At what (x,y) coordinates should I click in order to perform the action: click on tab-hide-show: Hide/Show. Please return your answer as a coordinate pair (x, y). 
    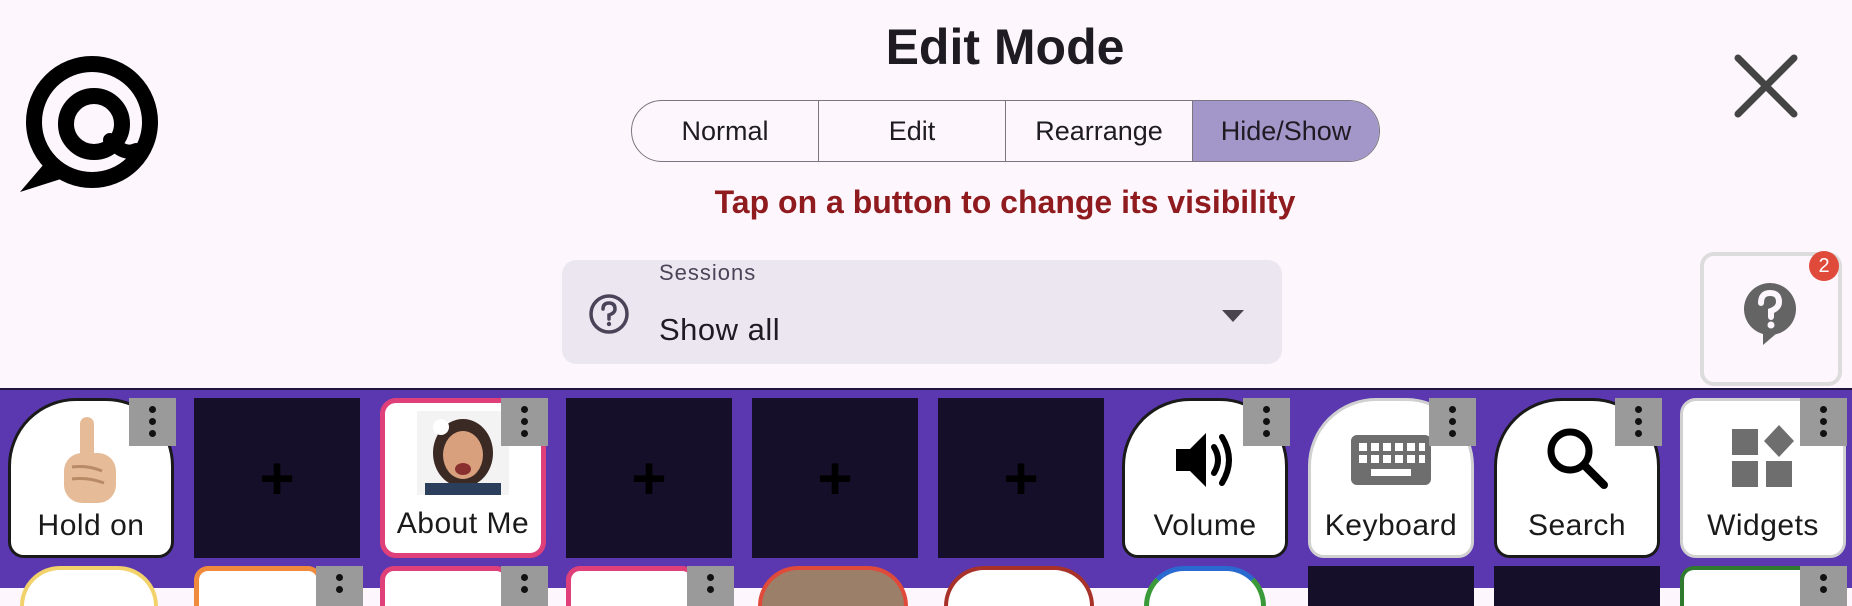
    Looking at the image, I should click on (1286, 131).